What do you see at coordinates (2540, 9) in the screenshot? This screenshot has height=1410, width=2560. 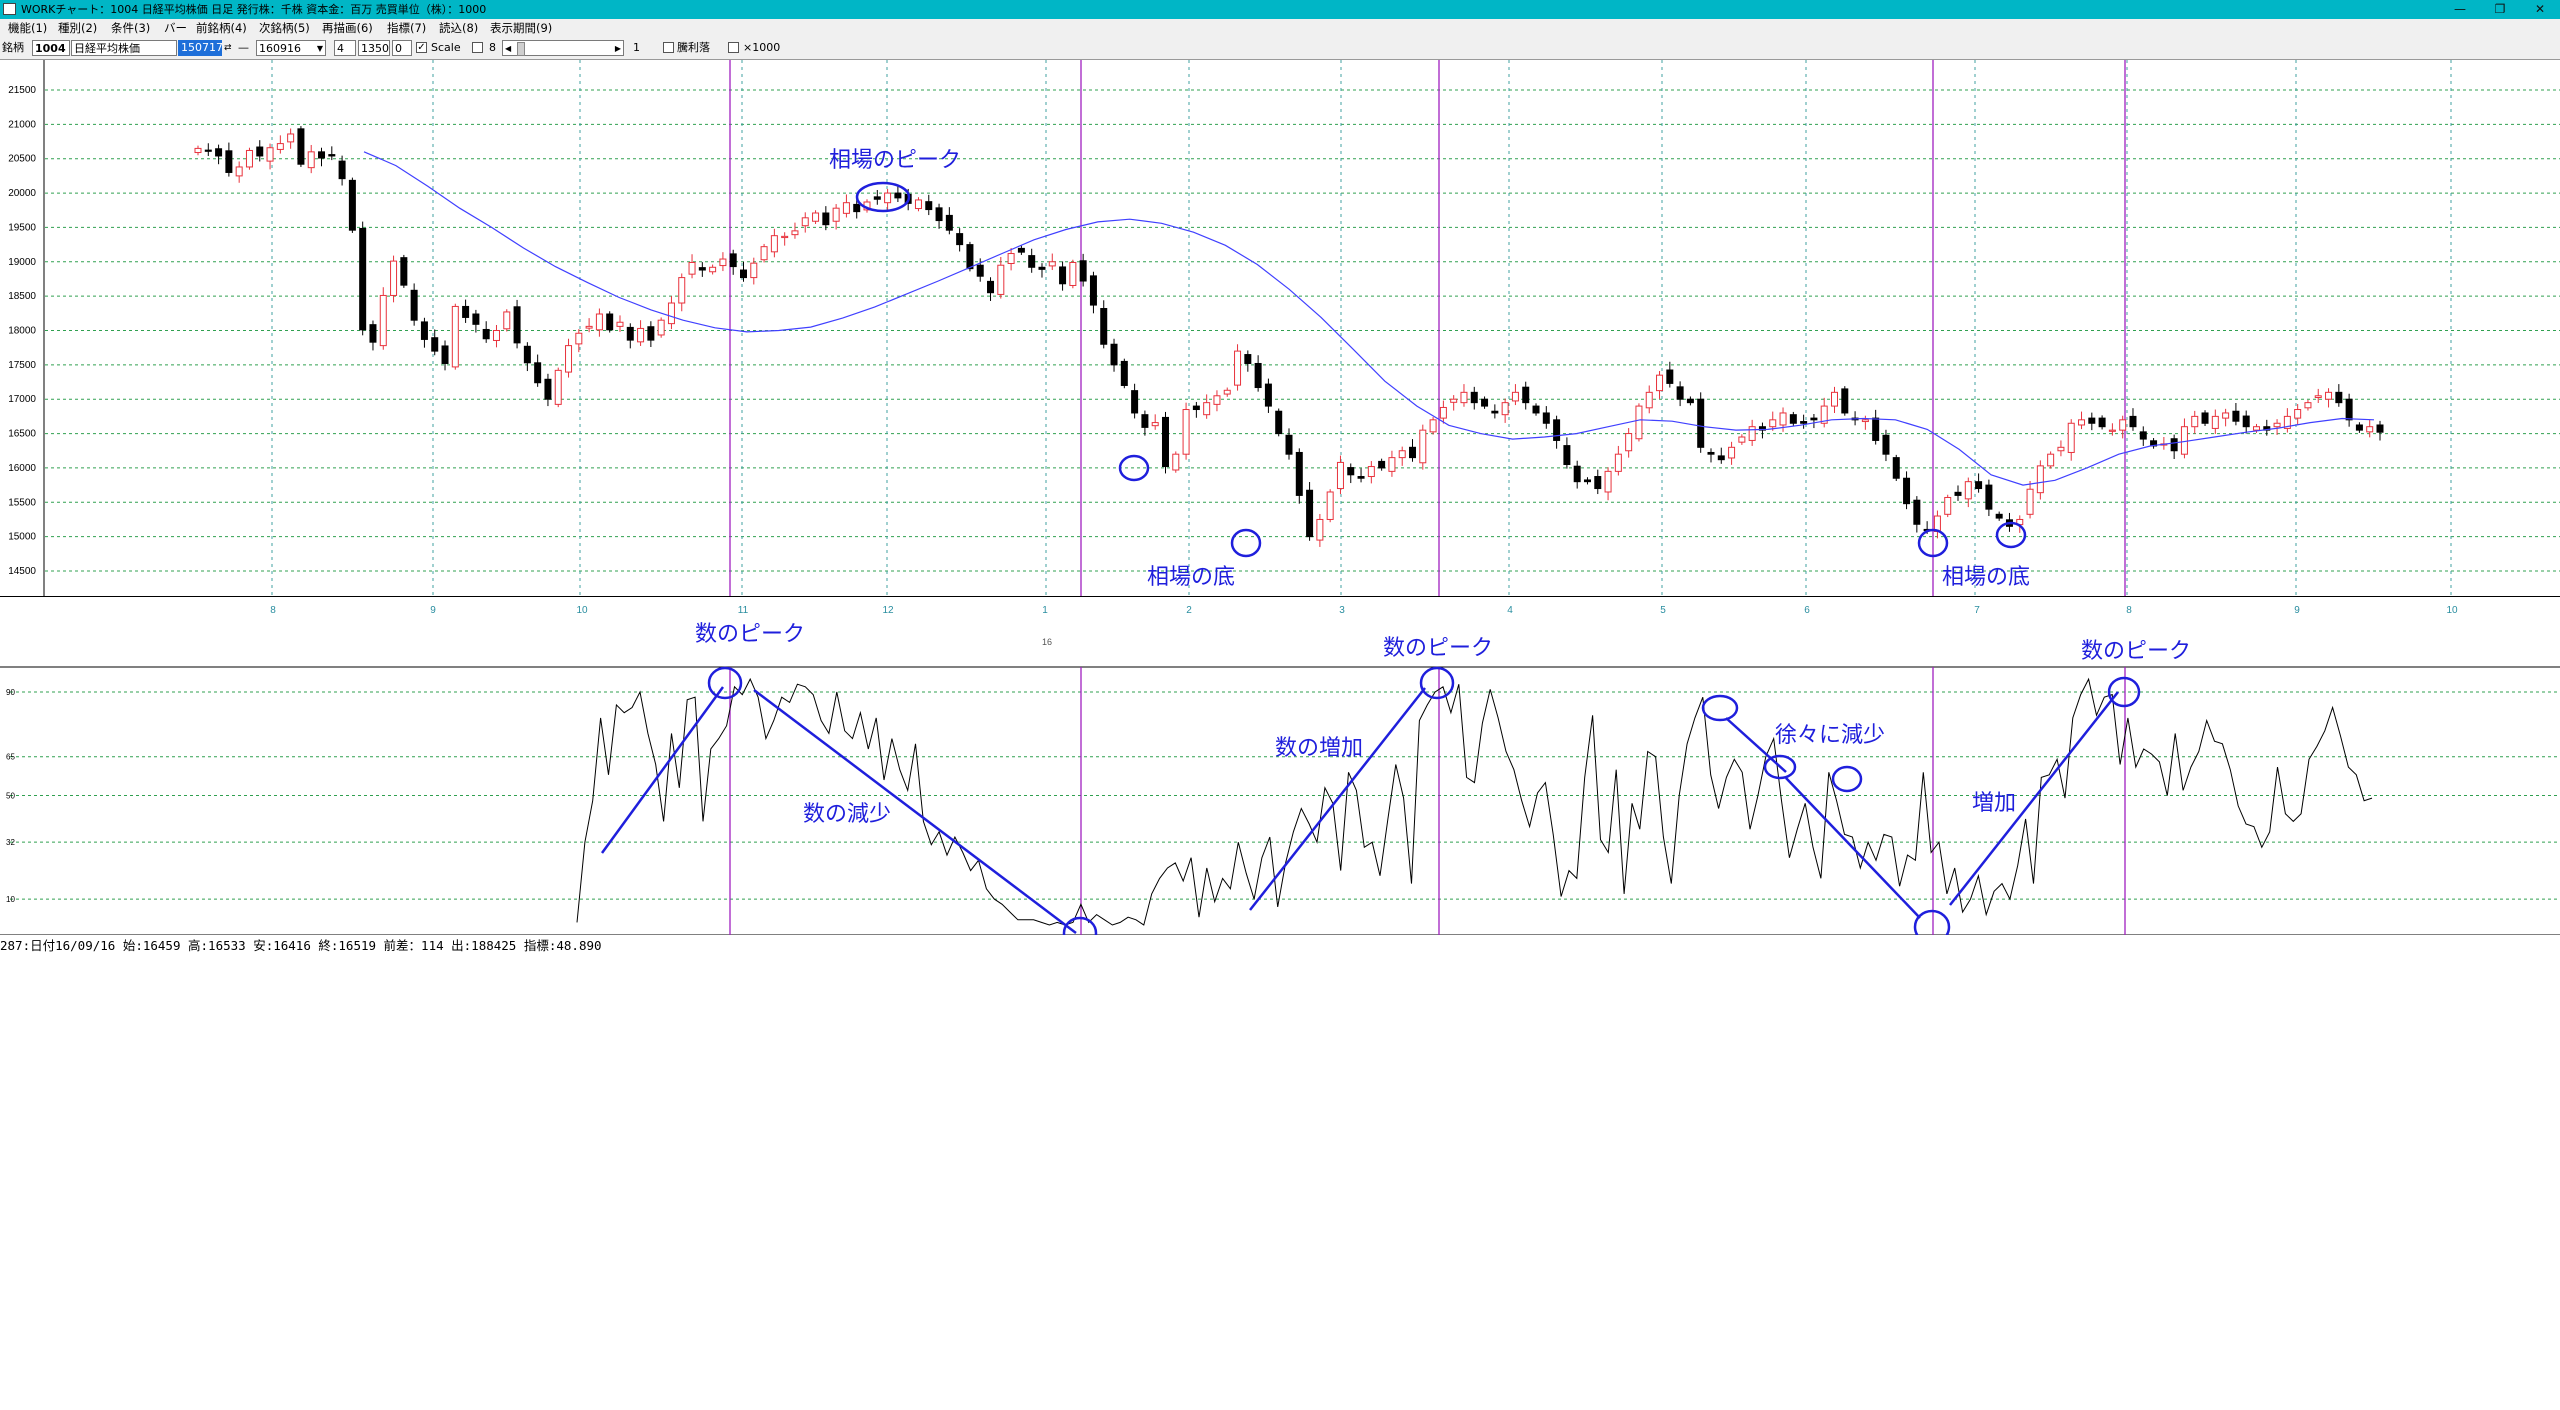 I see `close-button: ✕` at bounding box center [2540, 9].